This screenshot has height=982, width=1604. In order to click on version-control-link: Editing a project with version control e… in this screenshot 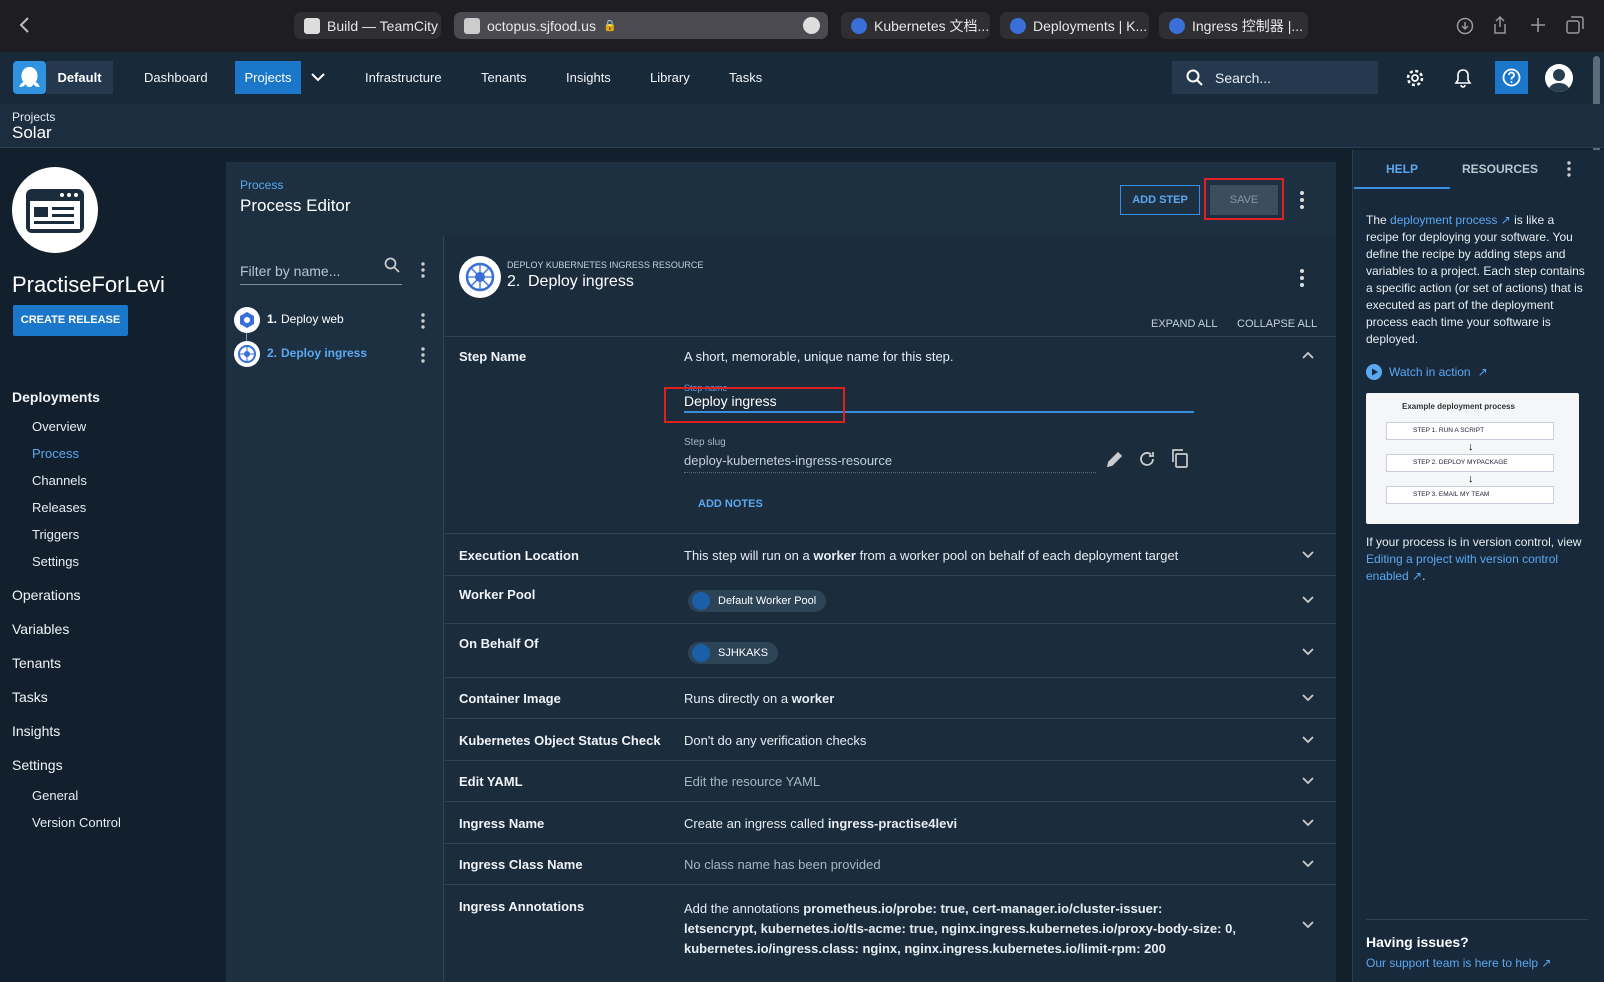, I will do `click(1462, 567)`.